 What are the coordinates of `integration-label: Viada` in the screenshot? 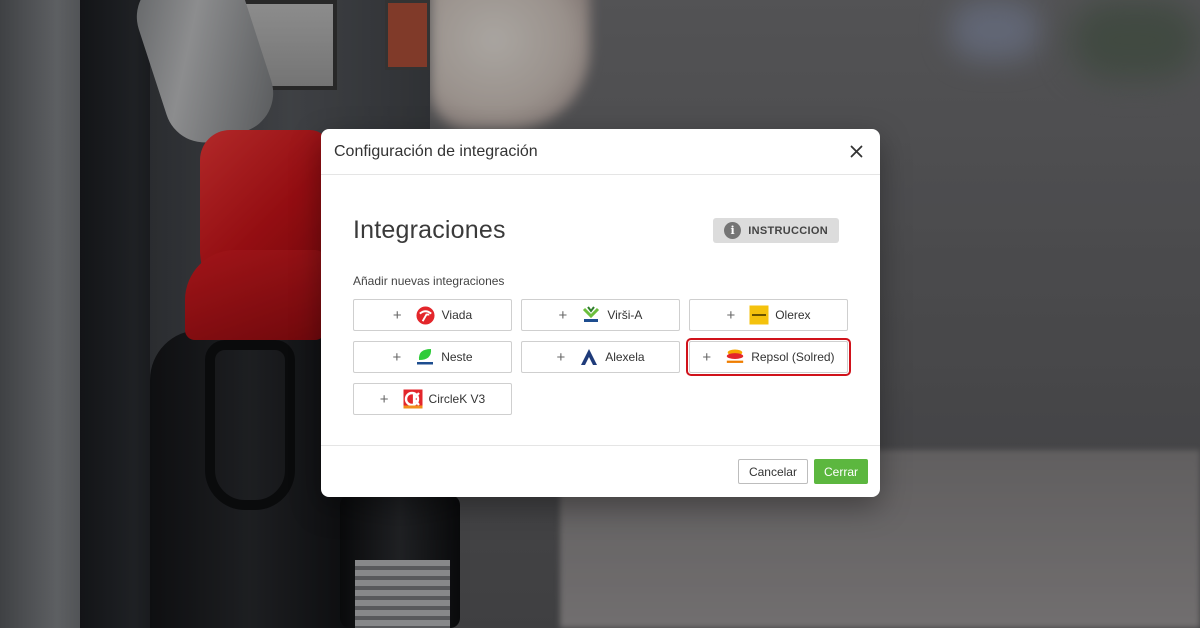 It's located at (457, 315).